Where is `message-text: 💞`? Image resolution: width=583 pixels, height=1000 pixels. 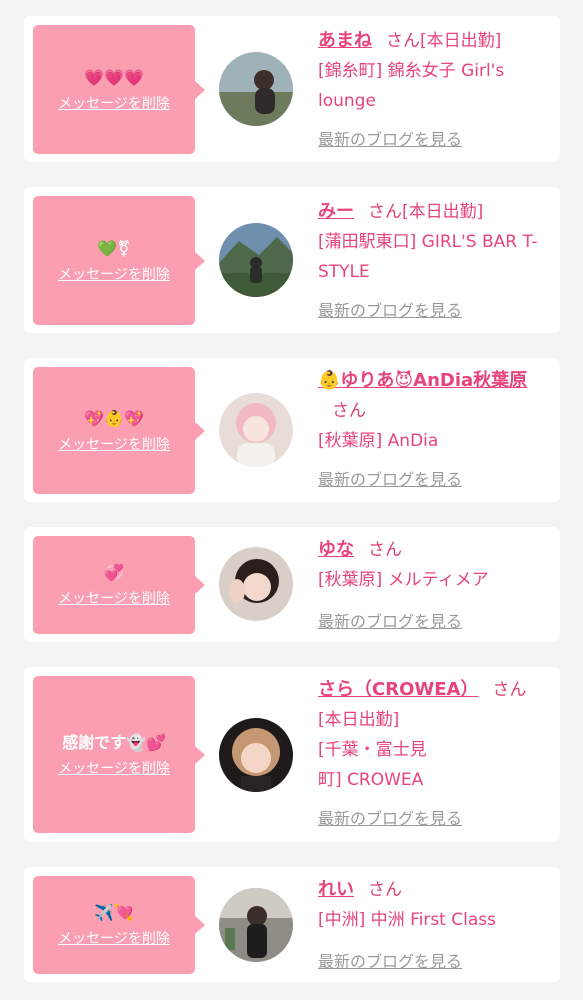 message-text: 💞 is located at coordinates (114, 572).